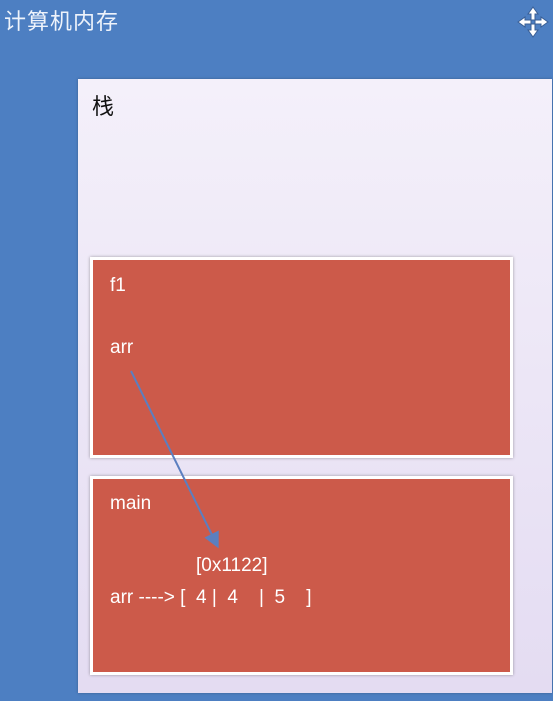 The height and width of the screenshot is (701, 553). Describe the element at coordinates (122, 347) in the screenshot. I see `frame-f1-variable: arr` at that location.